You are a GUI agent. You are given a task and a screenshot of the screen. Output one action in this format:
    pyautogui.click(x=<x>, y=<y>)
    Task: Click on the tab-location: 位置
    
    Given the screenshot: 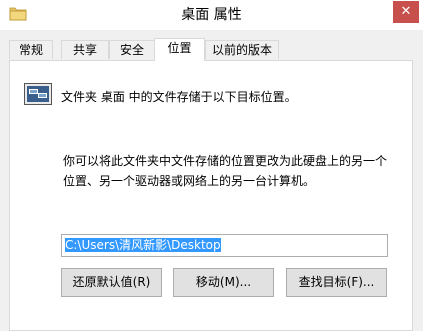 What is the action you would take?
    pyautogui.click(x=179, y=49)
    